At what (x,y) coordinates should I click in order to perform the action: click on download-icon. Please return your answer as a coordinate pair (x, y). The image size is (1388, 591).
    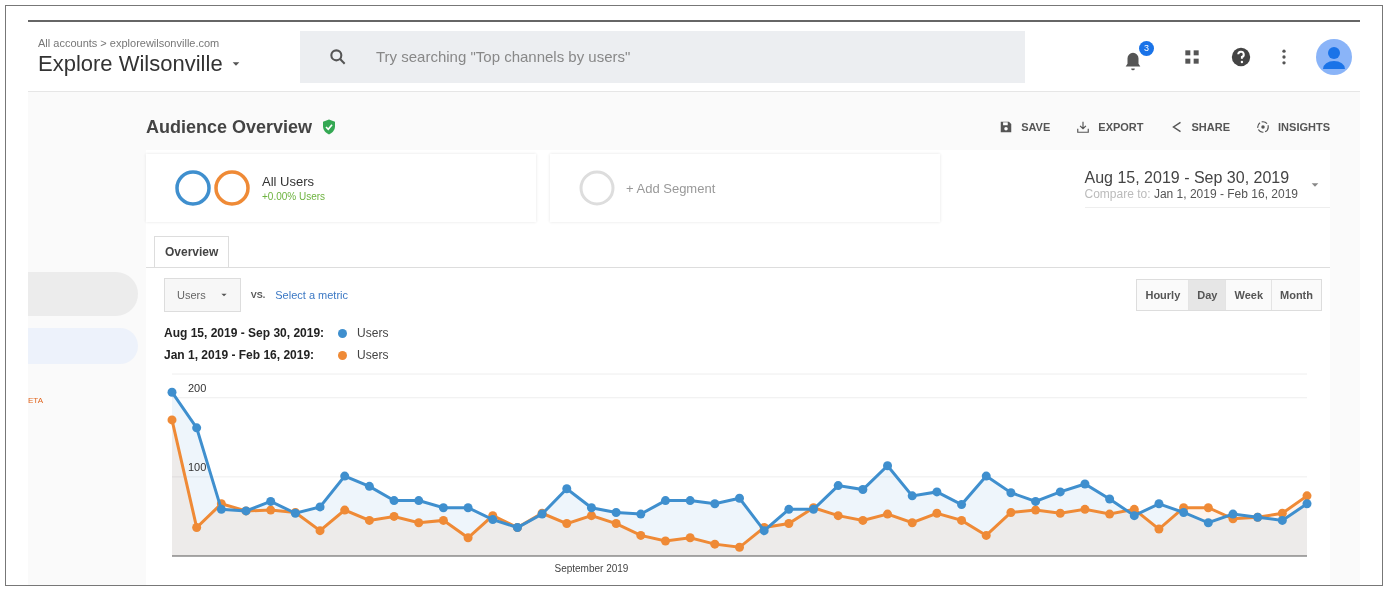
    Looking at the image, I should click on (1083, 127).